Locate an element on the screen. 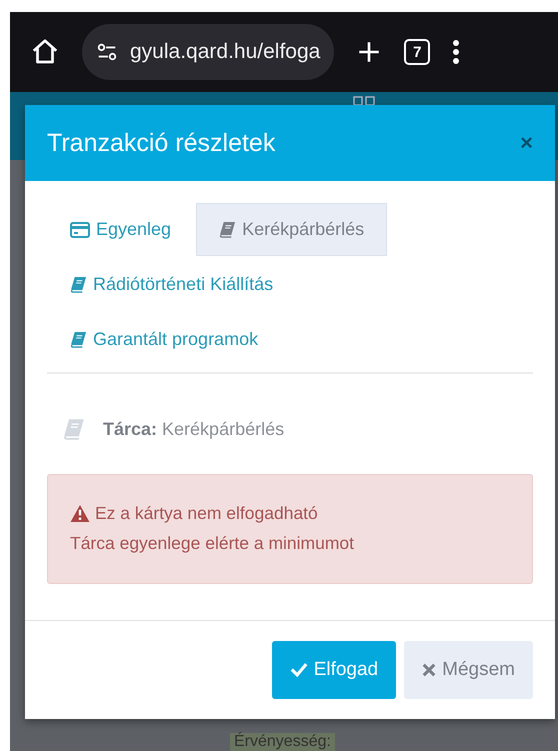 This screenshot has height=751, width=558. tab-count-button: 7 is located at coordinates (417, 52).